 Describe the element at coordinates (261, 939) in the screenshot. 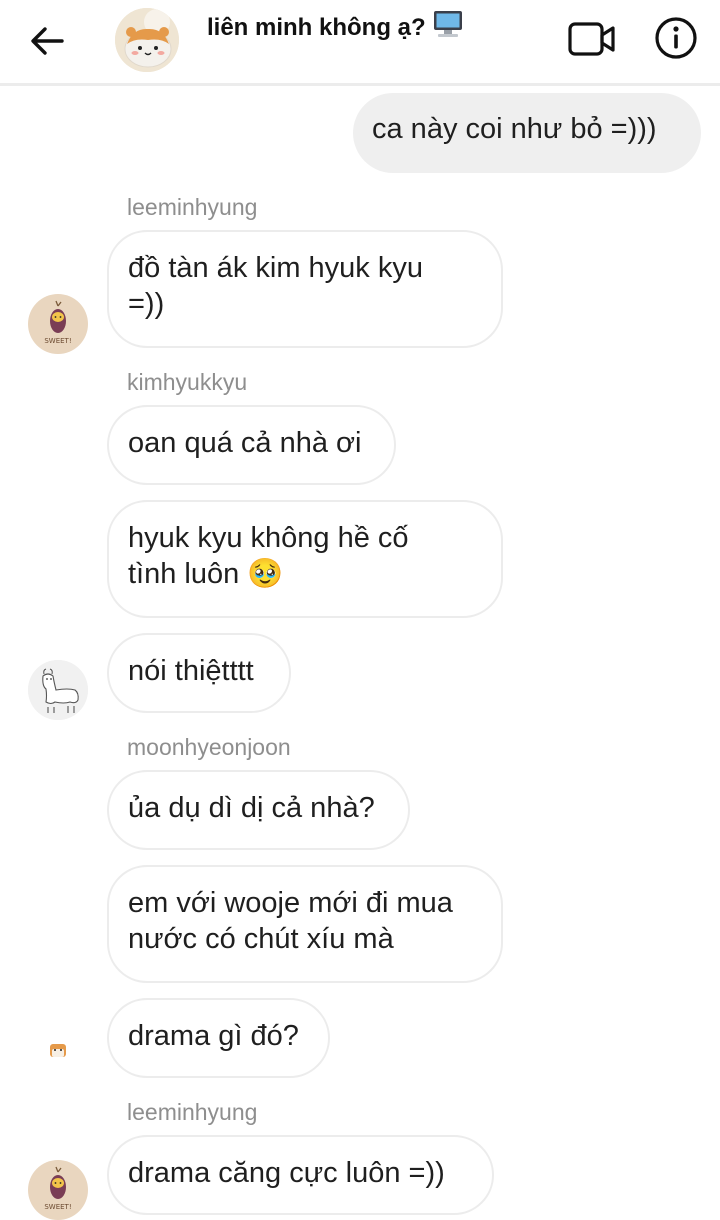

I see `message-text-line: nước có chút xíu mà` at that location.